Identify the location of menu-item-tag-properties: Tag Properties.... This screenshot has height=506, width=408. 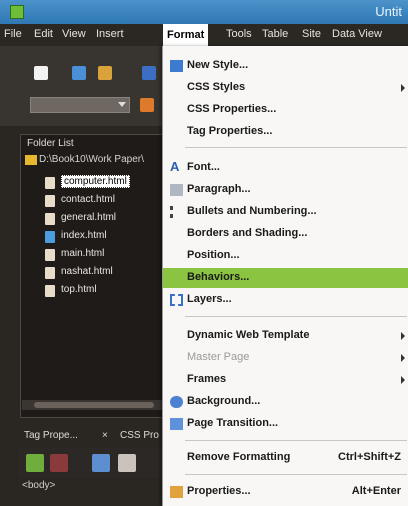
(285, 132).